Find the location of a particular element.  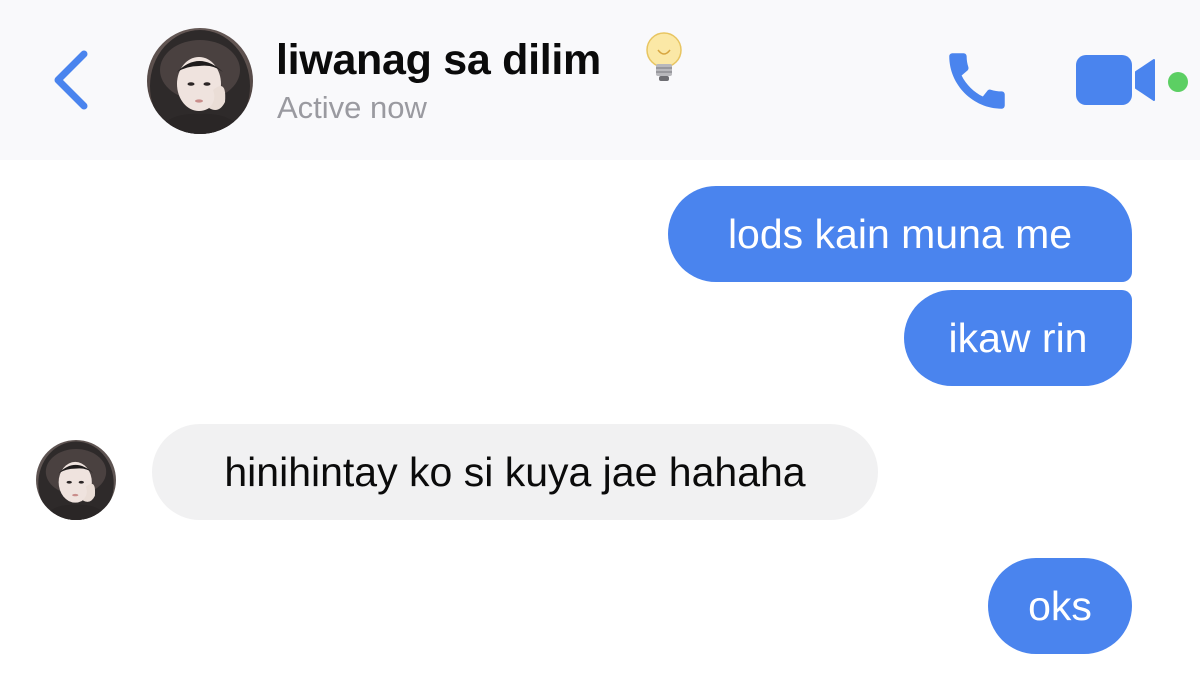

sender-avatar is located at coordinates (76, 480).